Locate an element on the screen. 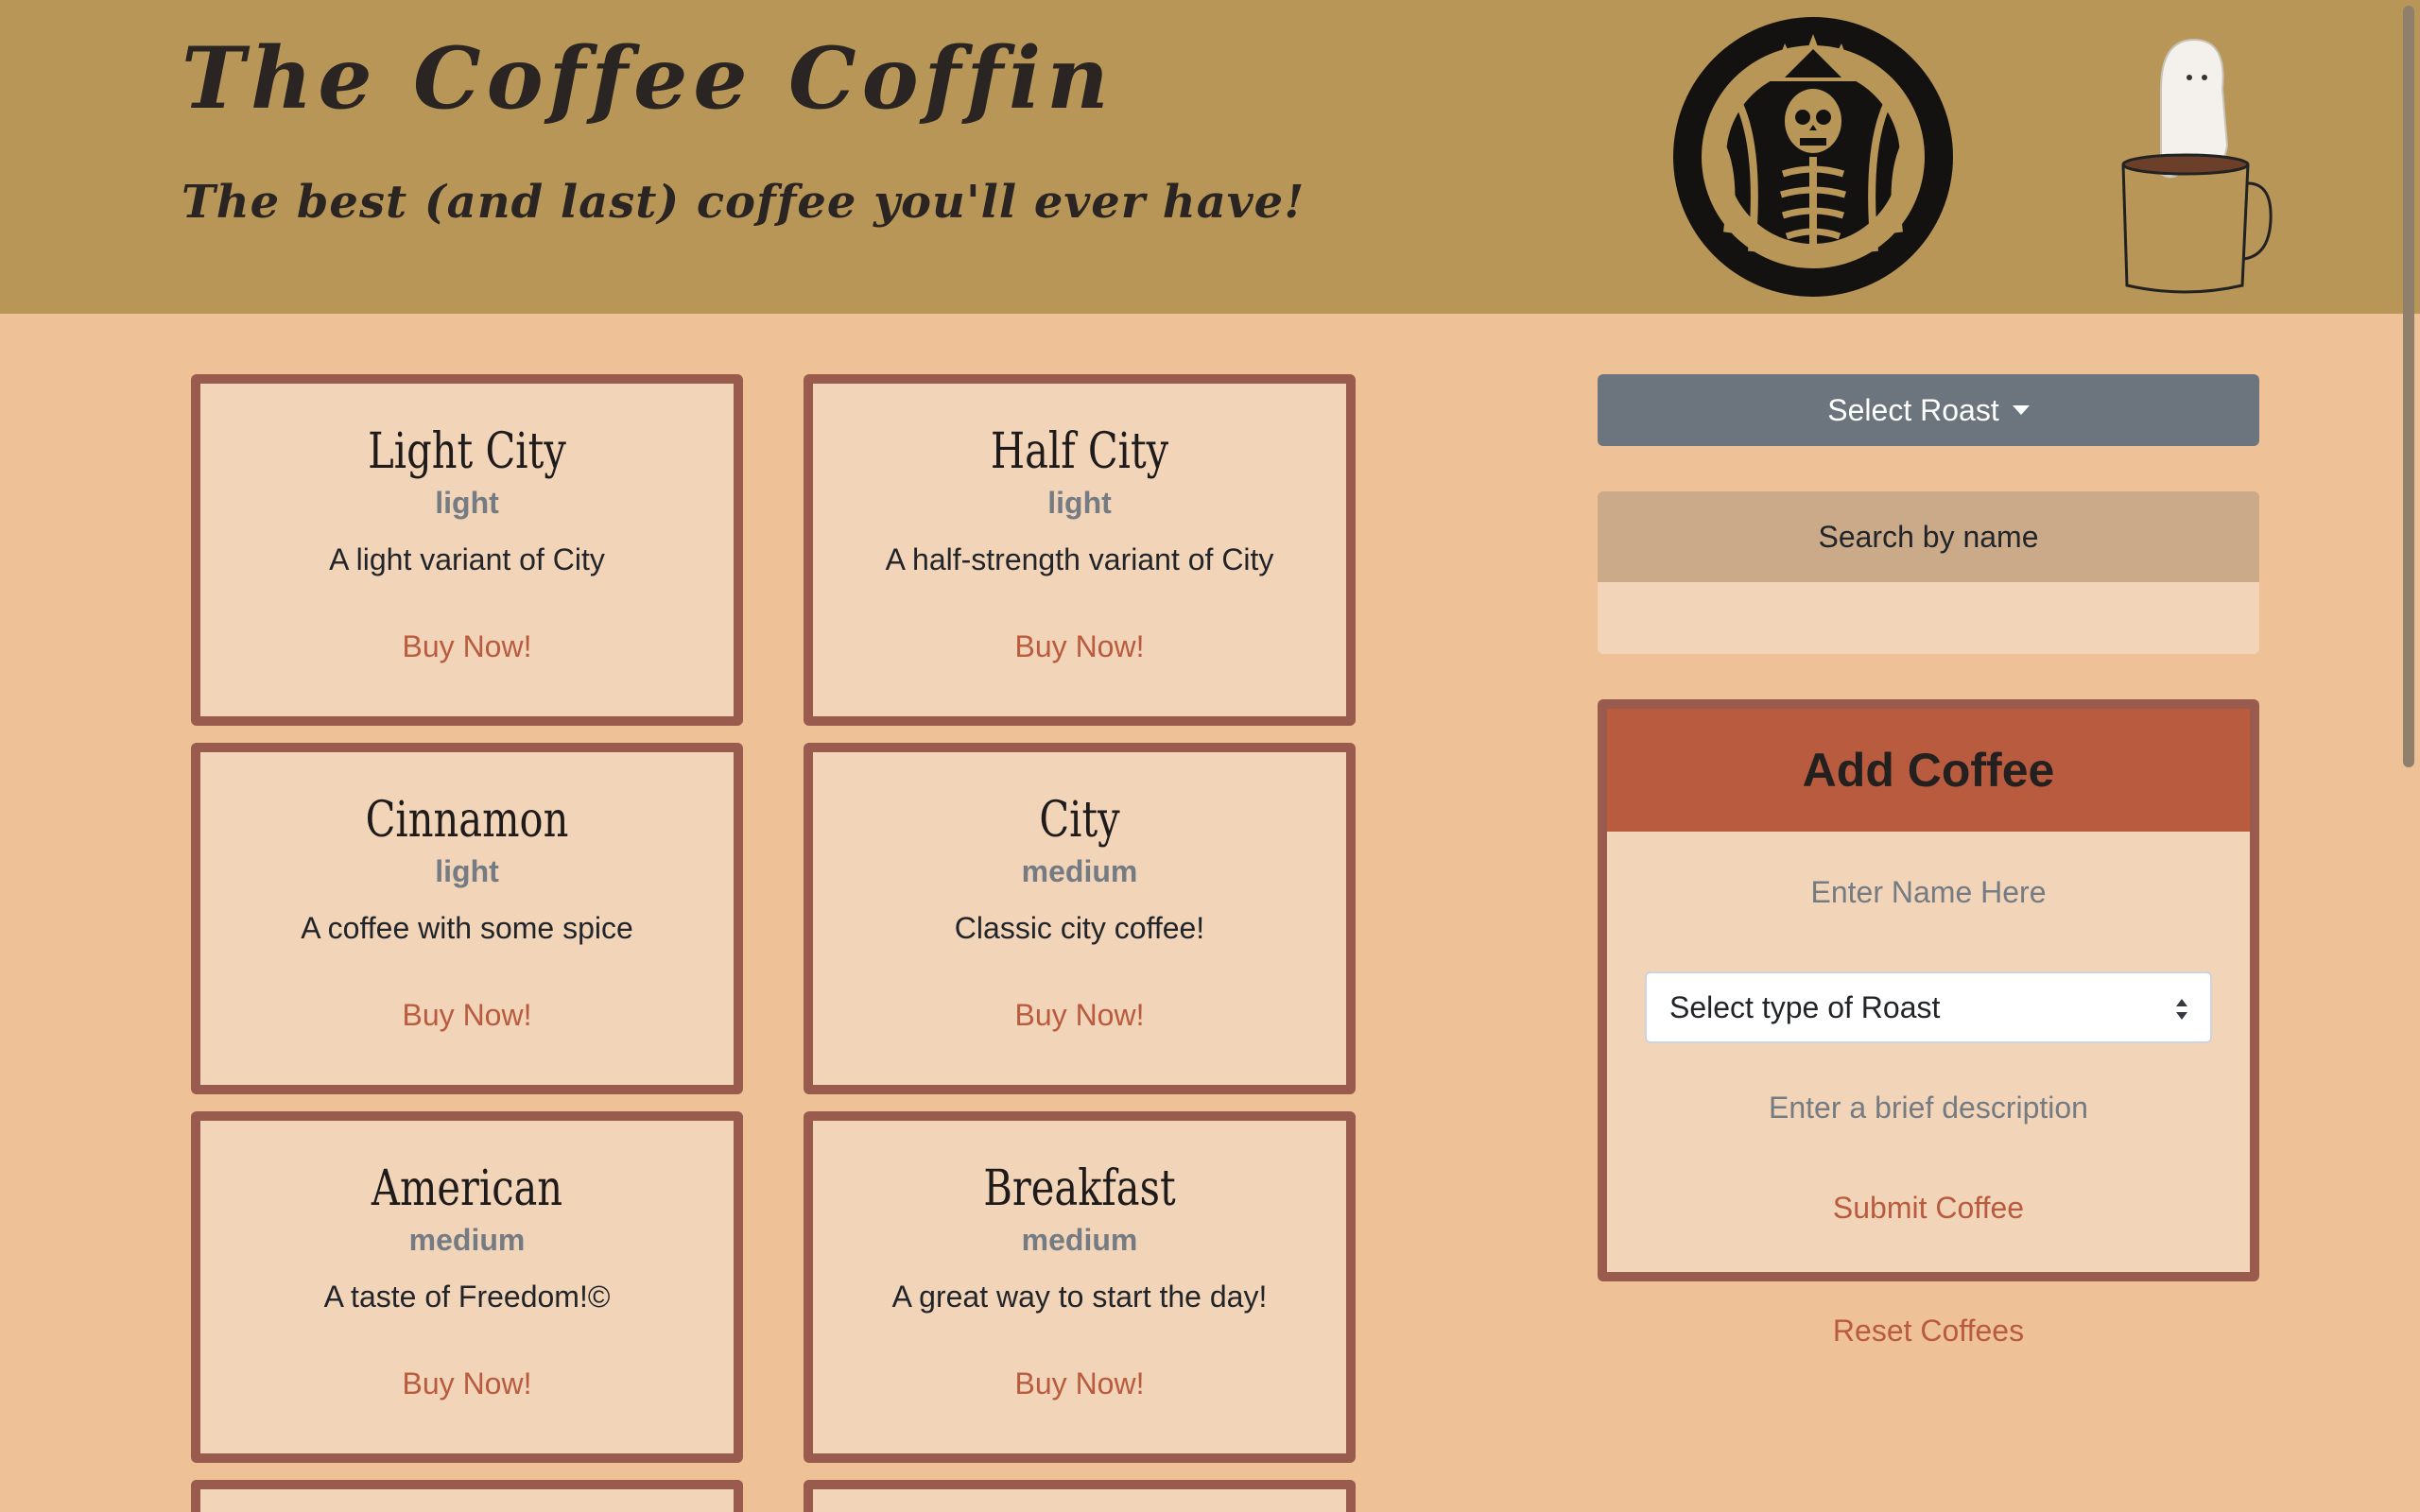 Image resolution: width=2420 pixels, height=1512 pixels. select-roast-dropdown: Select Roast is located at coordinates (1929, 410).